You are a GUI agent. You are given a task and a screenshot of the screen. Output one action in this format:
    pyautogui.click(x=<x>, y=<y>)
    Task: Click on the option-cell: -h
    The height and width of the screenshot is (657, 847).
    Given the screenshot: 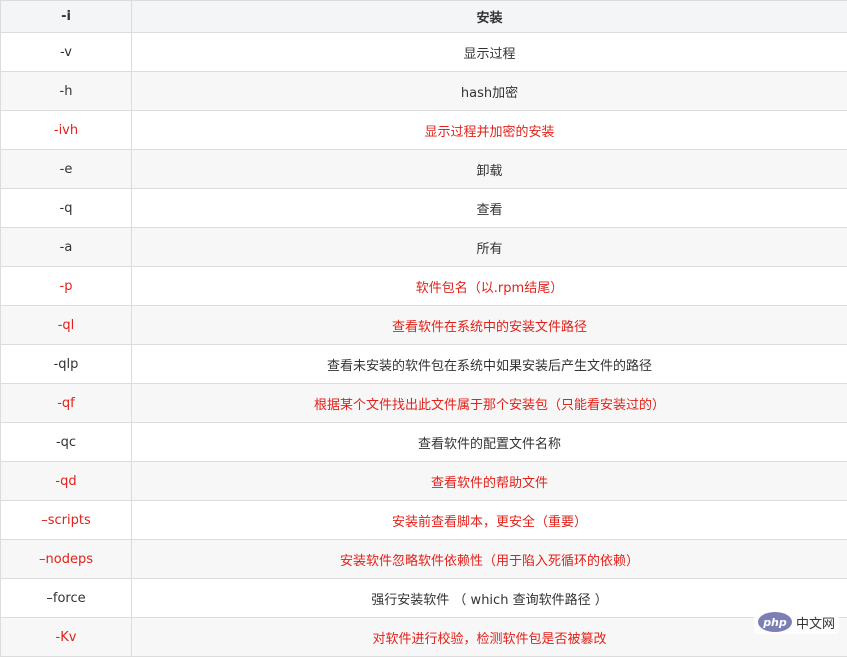 What is the action you would take?
    pyautogui.click(x=66, y=91)
    